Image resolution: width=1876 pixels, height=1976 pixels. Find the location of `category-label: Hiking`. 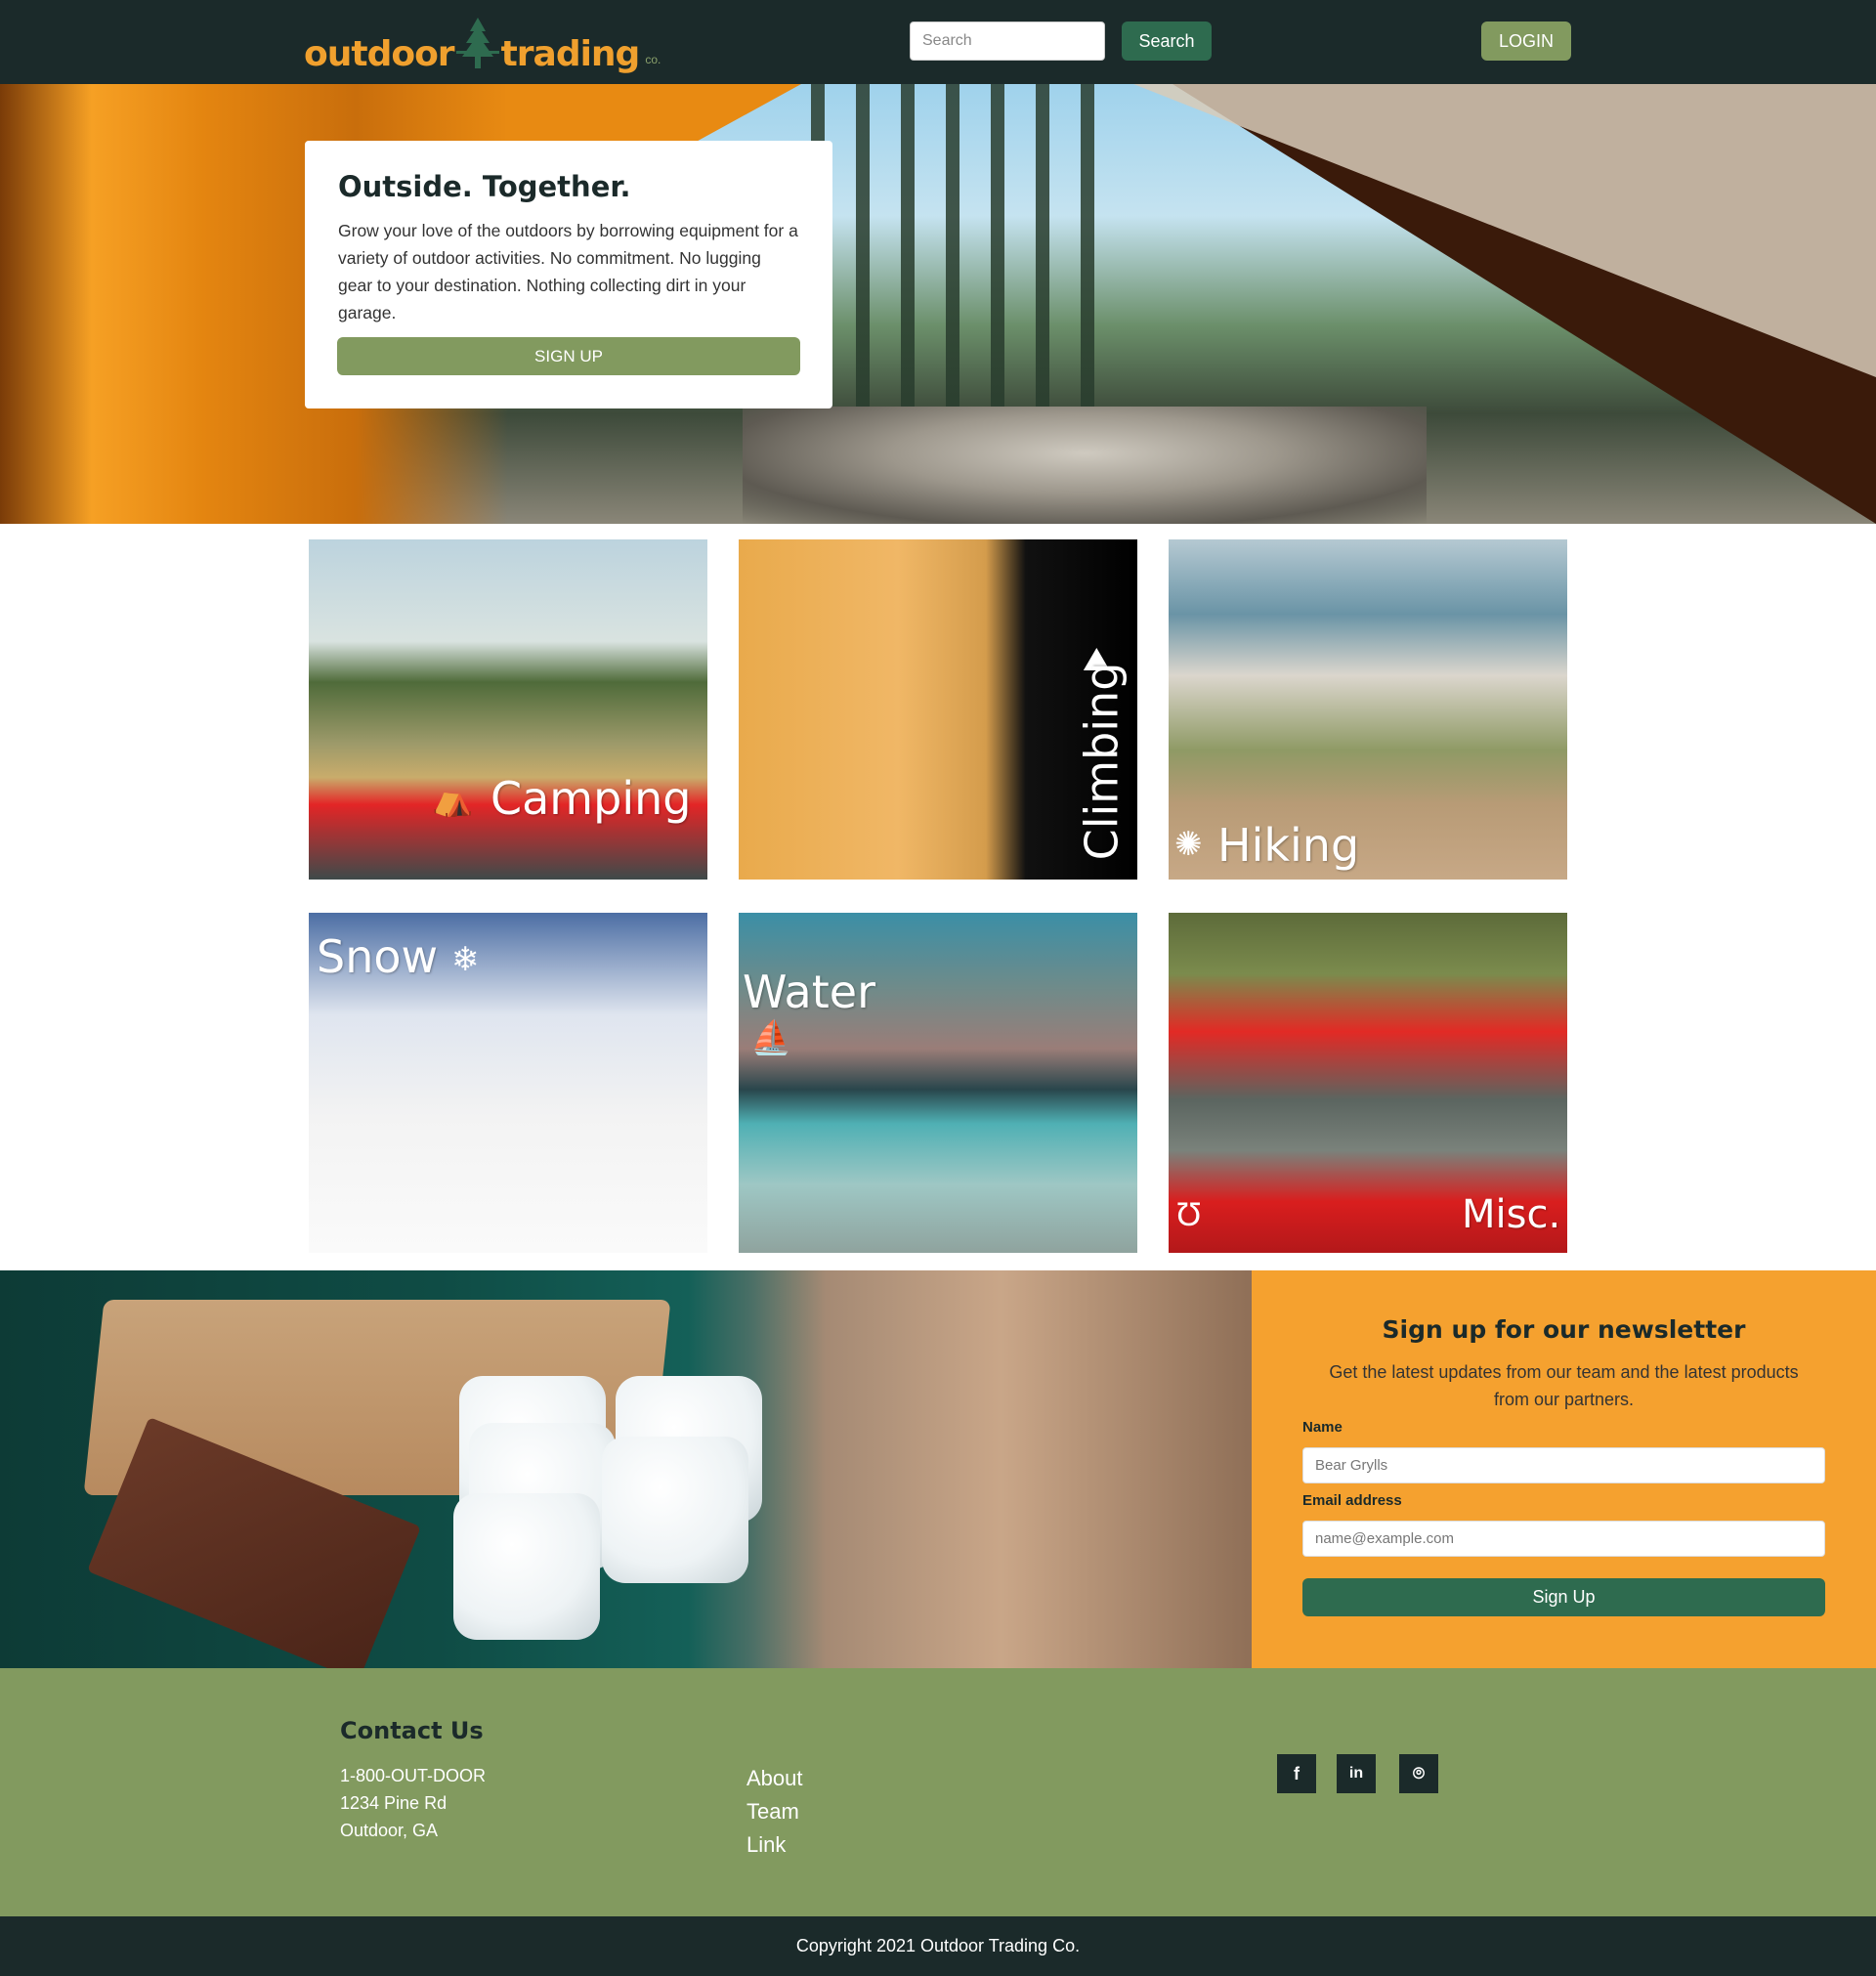

category-label: Hiking is located at coordinates (1288, 845).